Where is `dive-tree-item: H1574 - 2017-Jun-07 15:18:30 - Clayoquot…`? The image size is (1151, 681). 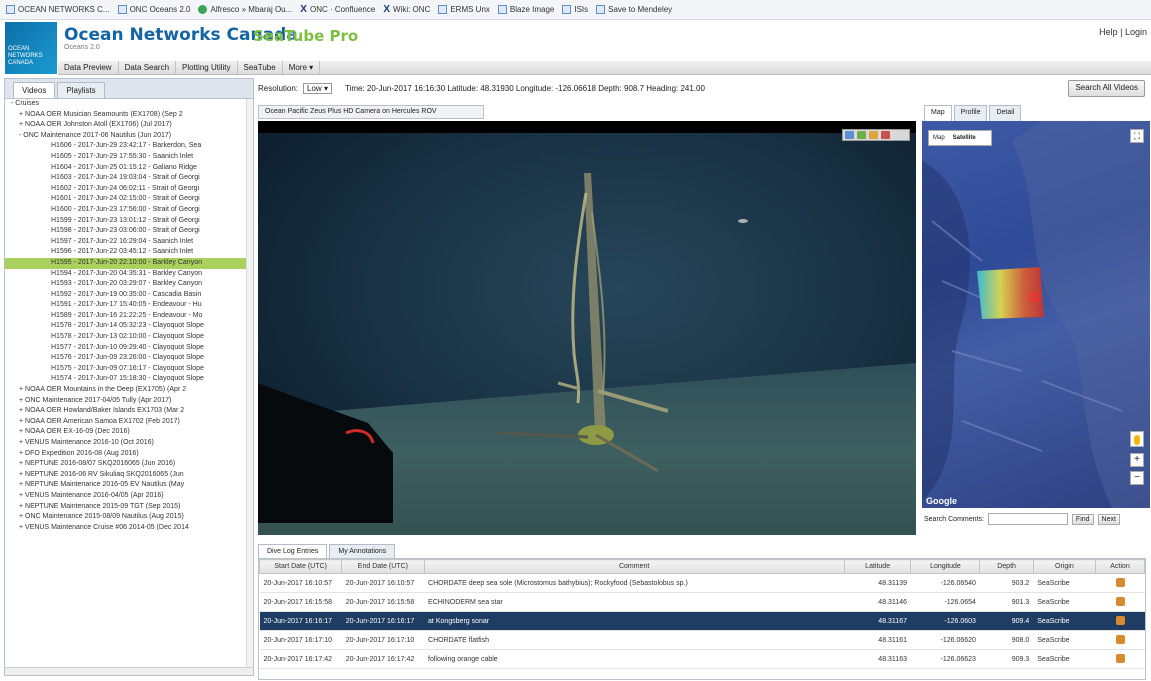 dive-tree-item: H1574 - 2017-Jun-07 15:18:30 - Clayoquot… is located at coordinates (129, 379).